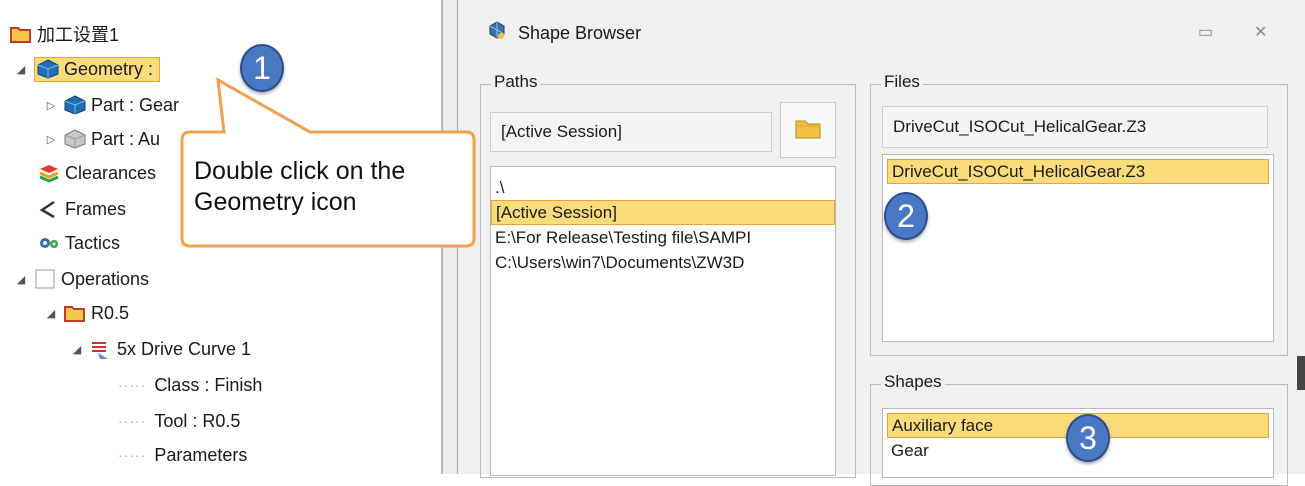 Image resolution: width=1305 pixels, height=486 pixels. What do you see at coordinates (1088, 438) in the screenshot?
I see `step-badge-3: 3` at bounding box center [1088, 438].